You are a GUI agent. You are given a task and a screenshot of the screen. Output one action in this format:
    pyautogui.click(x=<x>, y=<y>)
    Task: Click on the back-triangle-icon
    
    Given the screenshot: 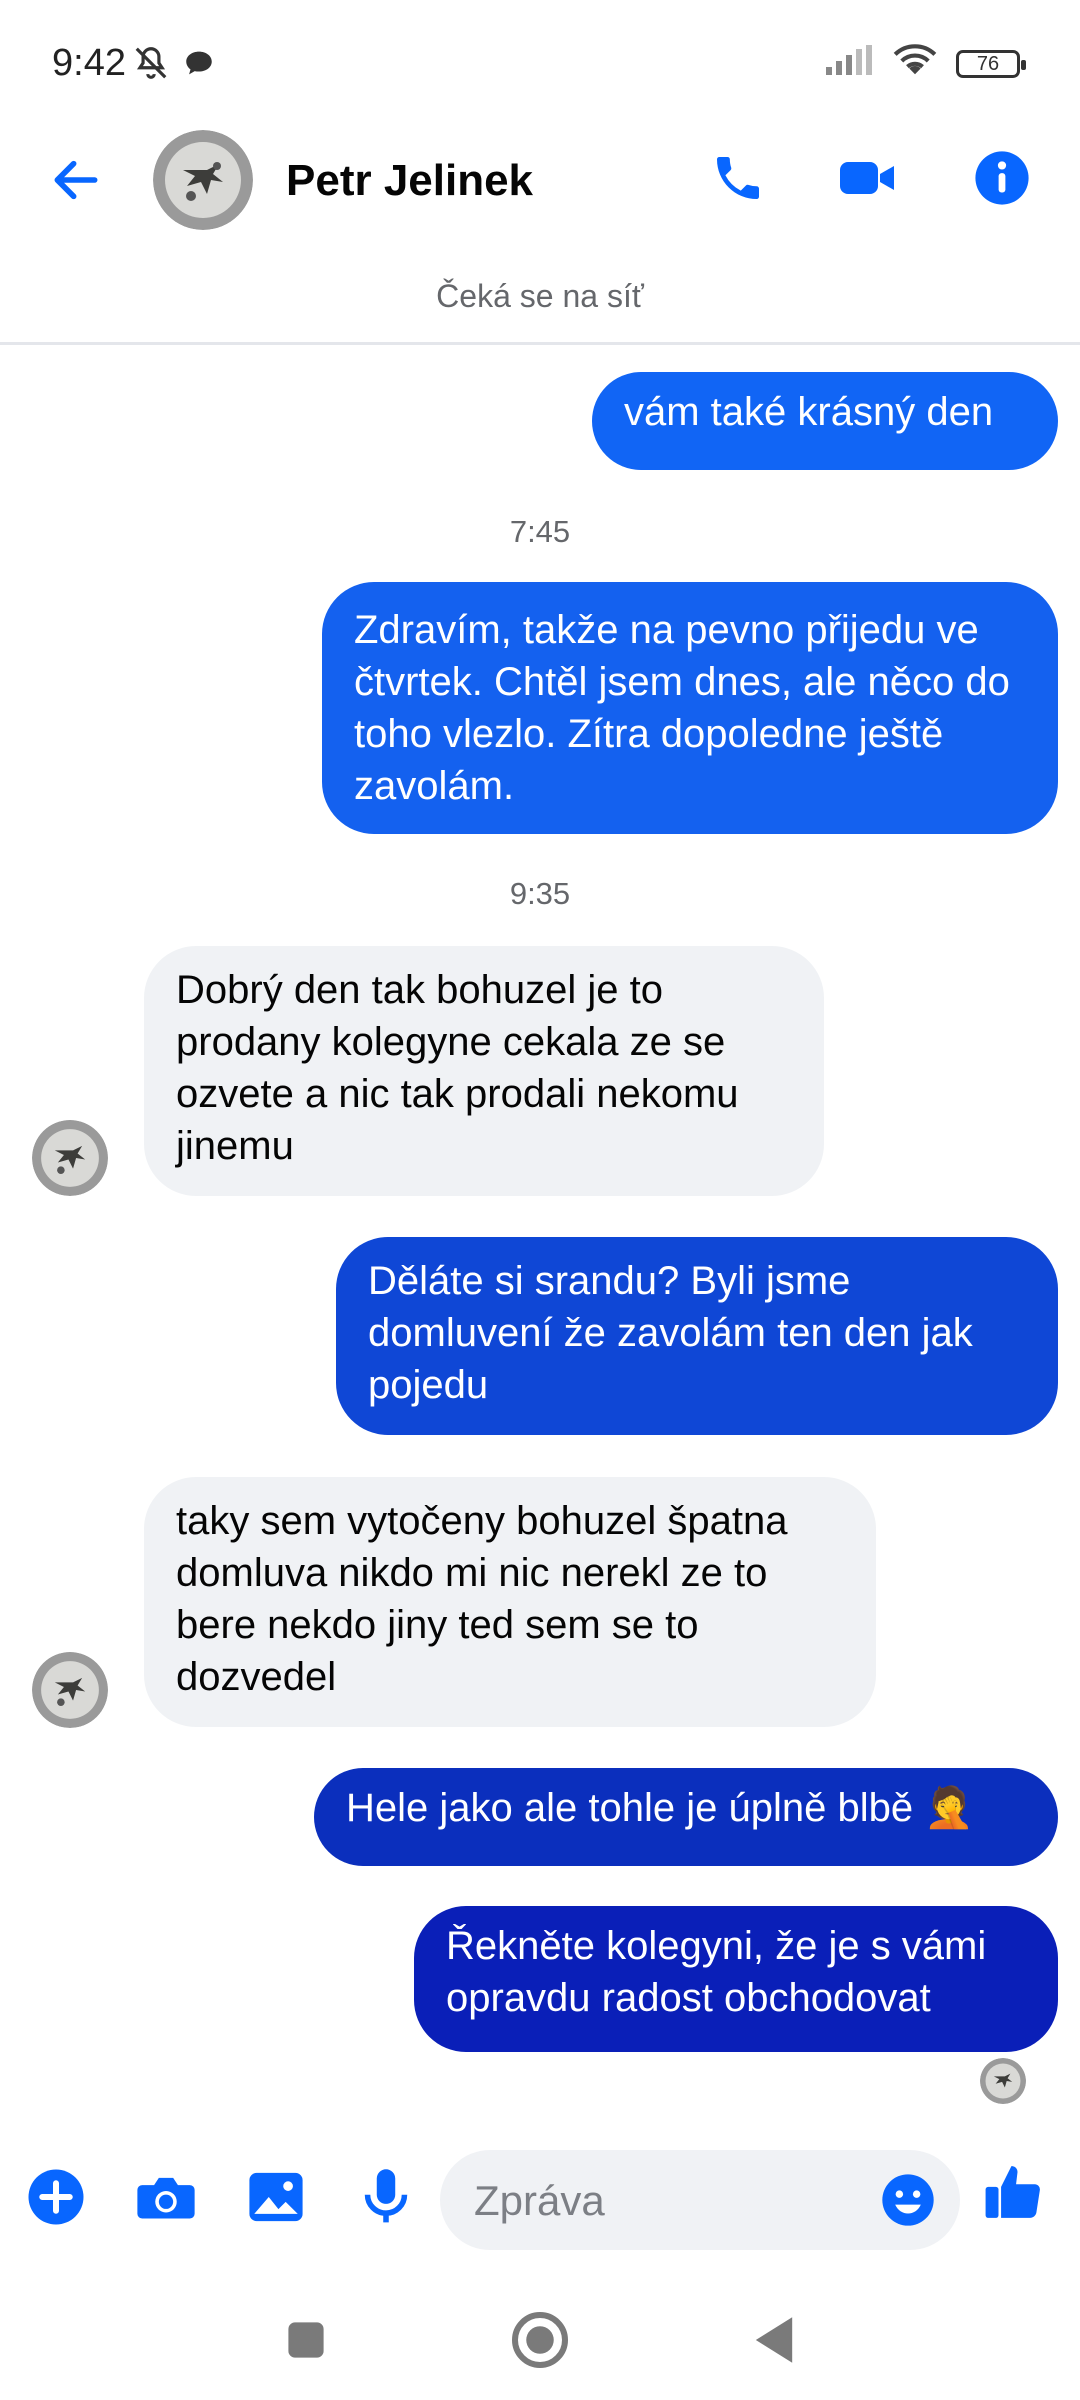 What is the action you would take?
    pyautogui.click(x=774, y=2340)
    